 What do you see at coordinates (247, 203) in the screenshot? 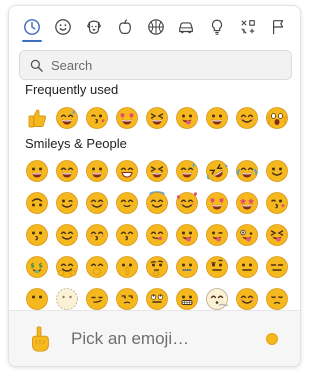
I see `emoji-star-struck` at bounding box center [247, 203].